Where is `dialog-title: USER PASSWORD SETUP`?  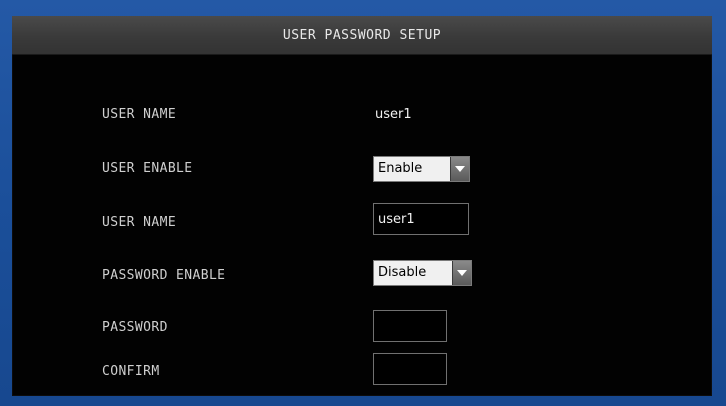
dialog-title: USER PASSWORD SETUP is located at coordinates (362, 35).